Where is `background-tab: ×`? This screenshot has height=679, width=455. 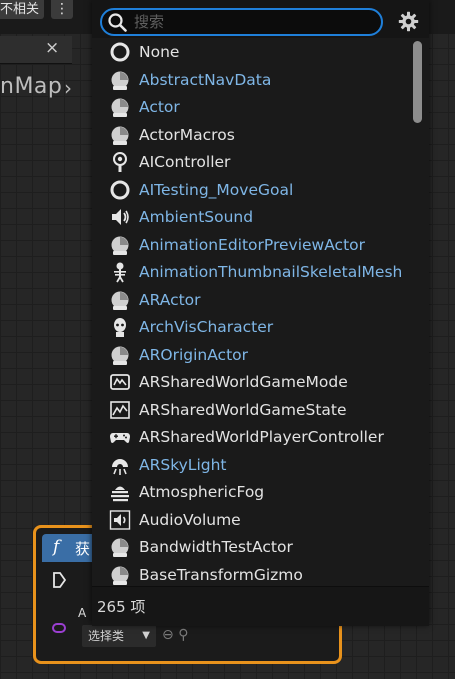 background-tab: × is located at coordinates (36, 50).